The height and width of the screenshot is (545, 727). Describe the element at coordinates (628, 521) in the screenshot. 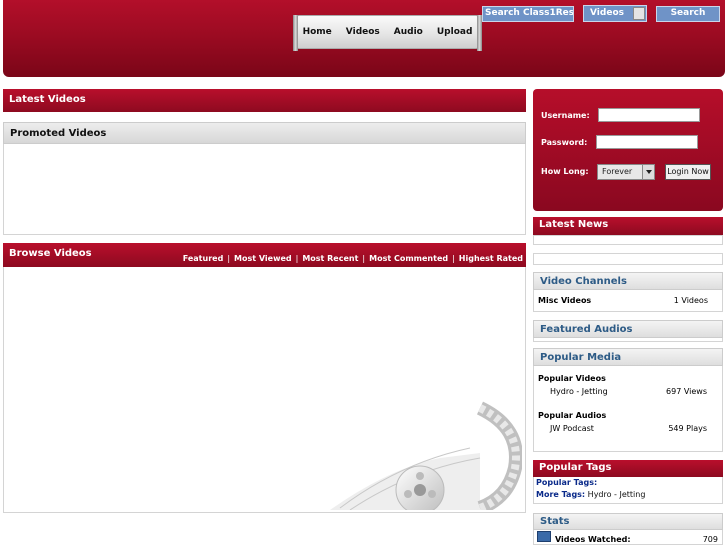

I see `stats-header: Stats` at that location.